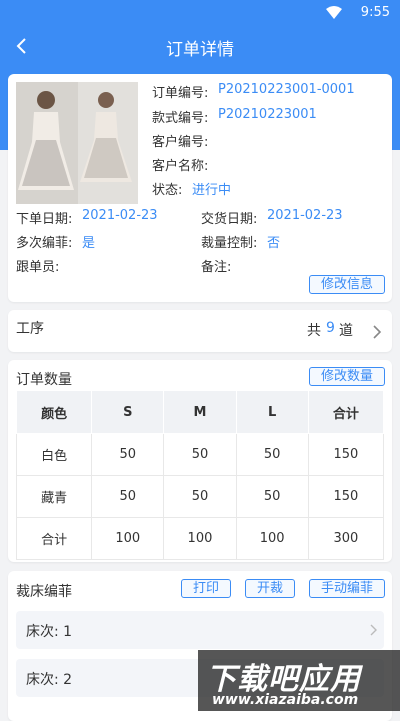 The width and height of the screenshot is (400, 721). Describe the element at coordinates (77, 143) in the screenshot. I see `product-image` at that location.